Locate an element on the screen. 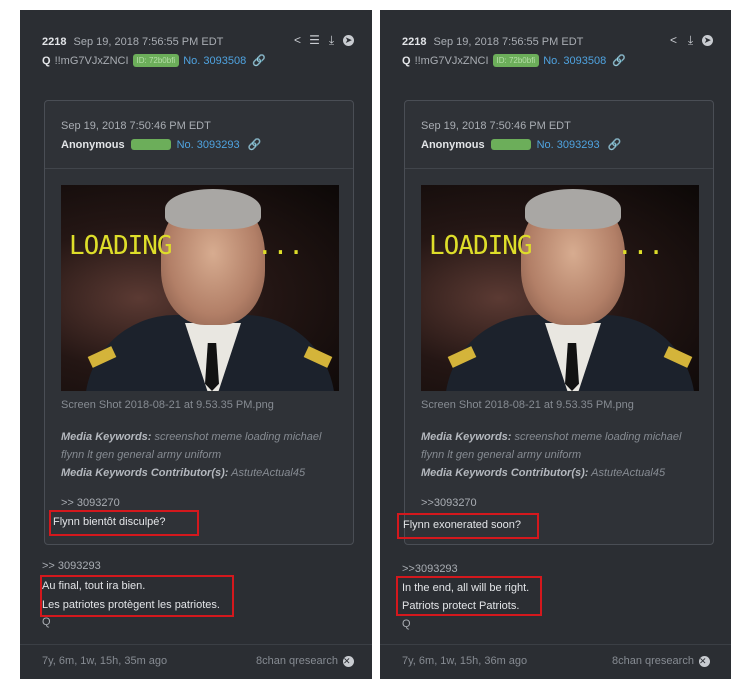 The height and width of the screenshot is (687, 755). answer-line-1: In the end, all will be right. is located at coordinates (466, 588).